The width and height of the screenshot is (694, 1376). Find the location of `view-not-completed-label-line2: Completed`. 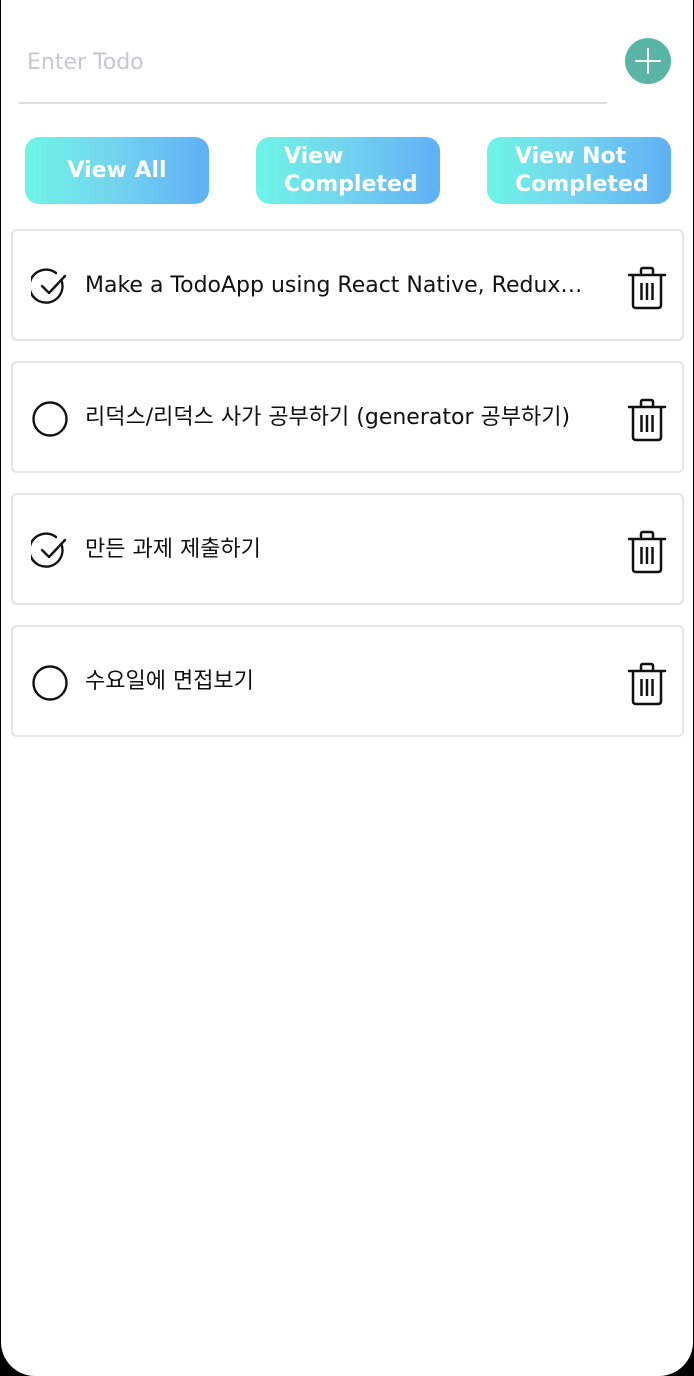

view-not-completed-label-line2: Completed is located at coordinates (582, 184).